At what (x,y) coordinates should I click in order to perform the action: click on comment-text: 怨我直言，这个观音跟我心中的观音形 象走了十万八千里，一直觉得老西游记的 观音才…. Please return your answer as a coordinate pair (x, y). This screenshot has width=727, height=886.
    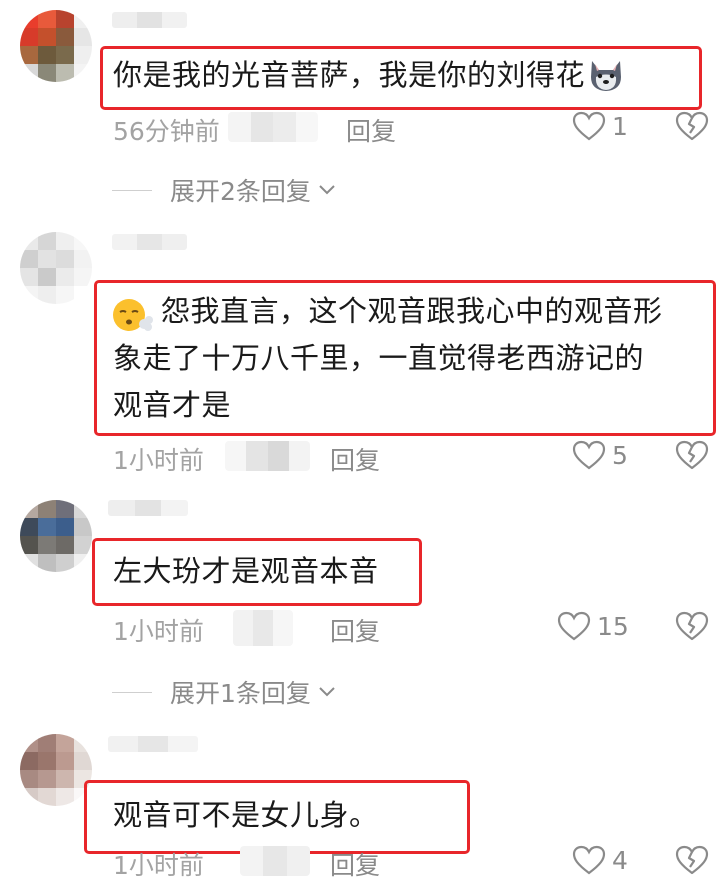
    Looking at the image, I should click on (413, 358).